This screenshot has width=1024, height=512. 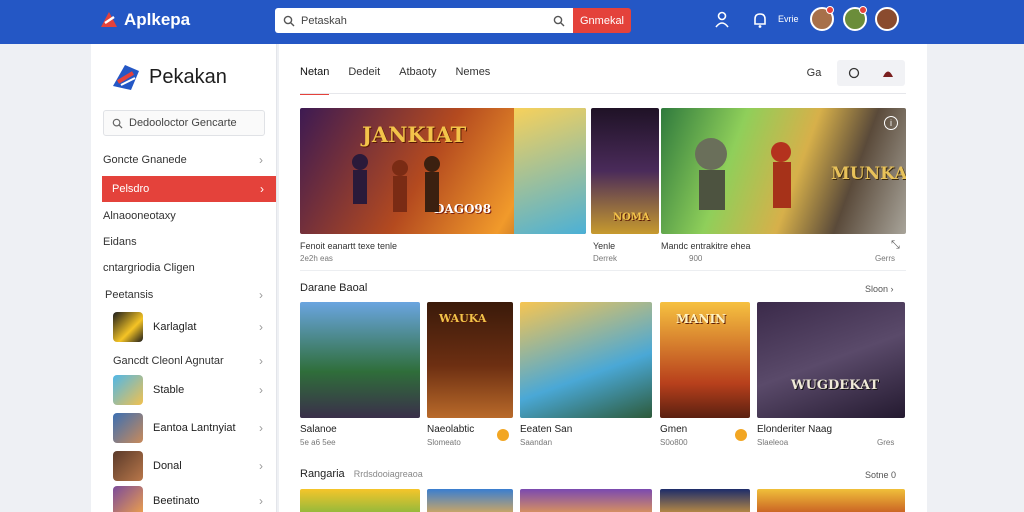 What do you see at coordinates (189, 295) in the screenshot?
I see `sidebar-item: Peetansis ›` at bounding box center [189, 295].